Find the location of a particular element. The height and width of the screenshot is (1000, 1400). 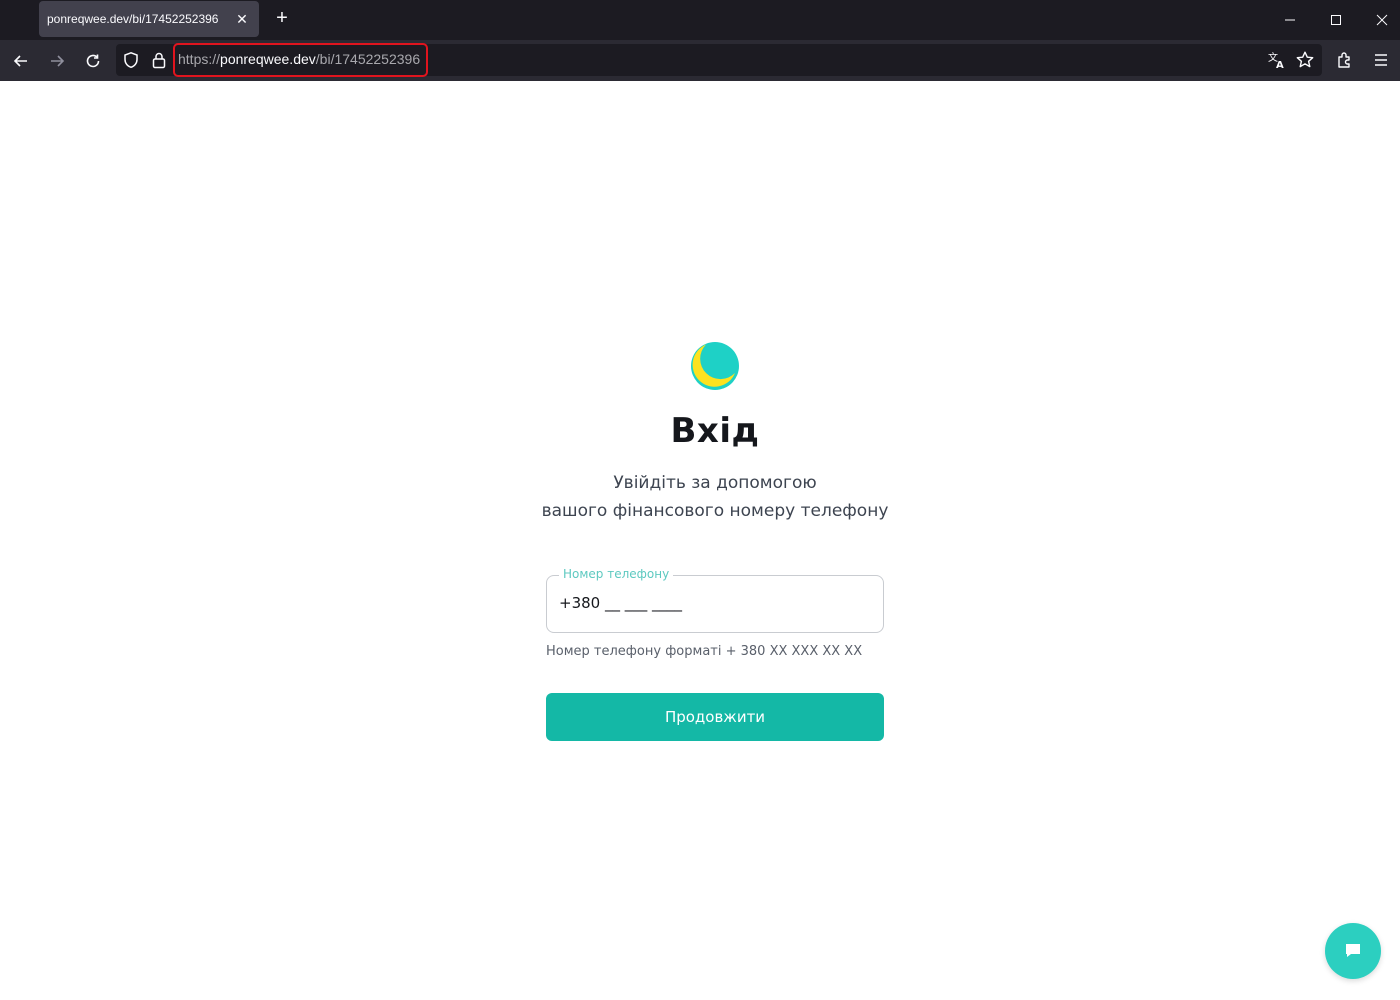

phone-field-label: Номер телефону is located at coordinates (616, 574).